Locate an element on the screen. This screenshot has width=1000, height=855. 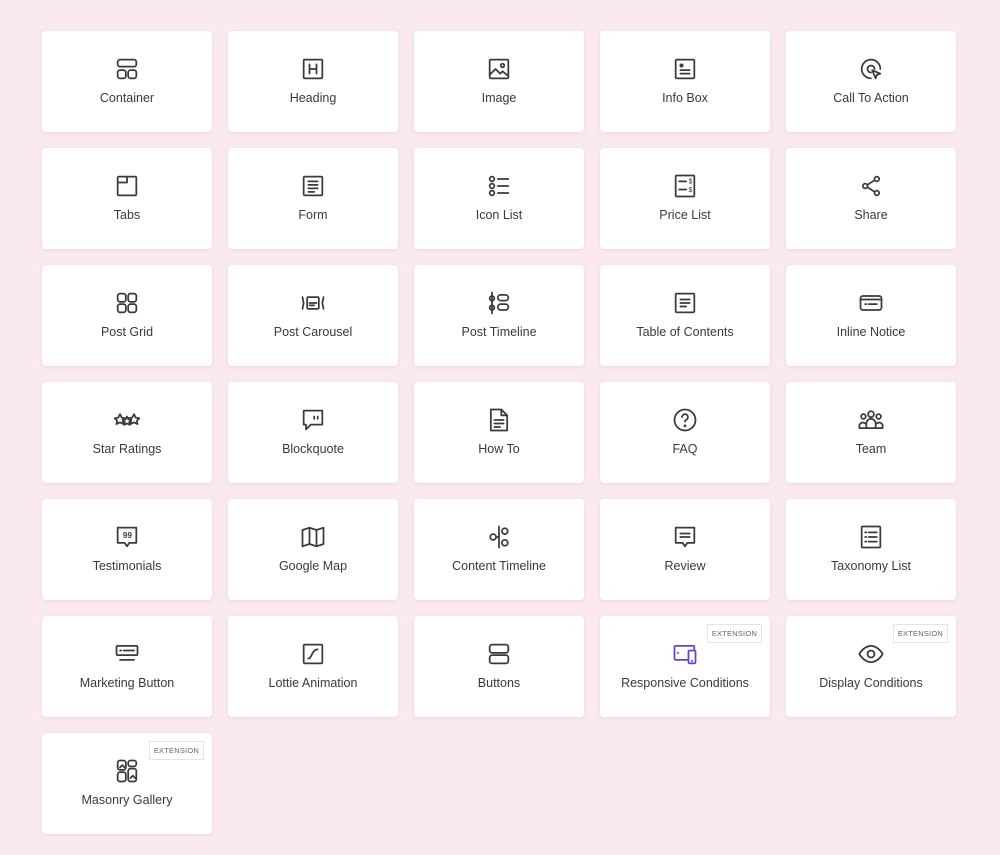
widget-label: Google Map is located at coordinates (313, 566).